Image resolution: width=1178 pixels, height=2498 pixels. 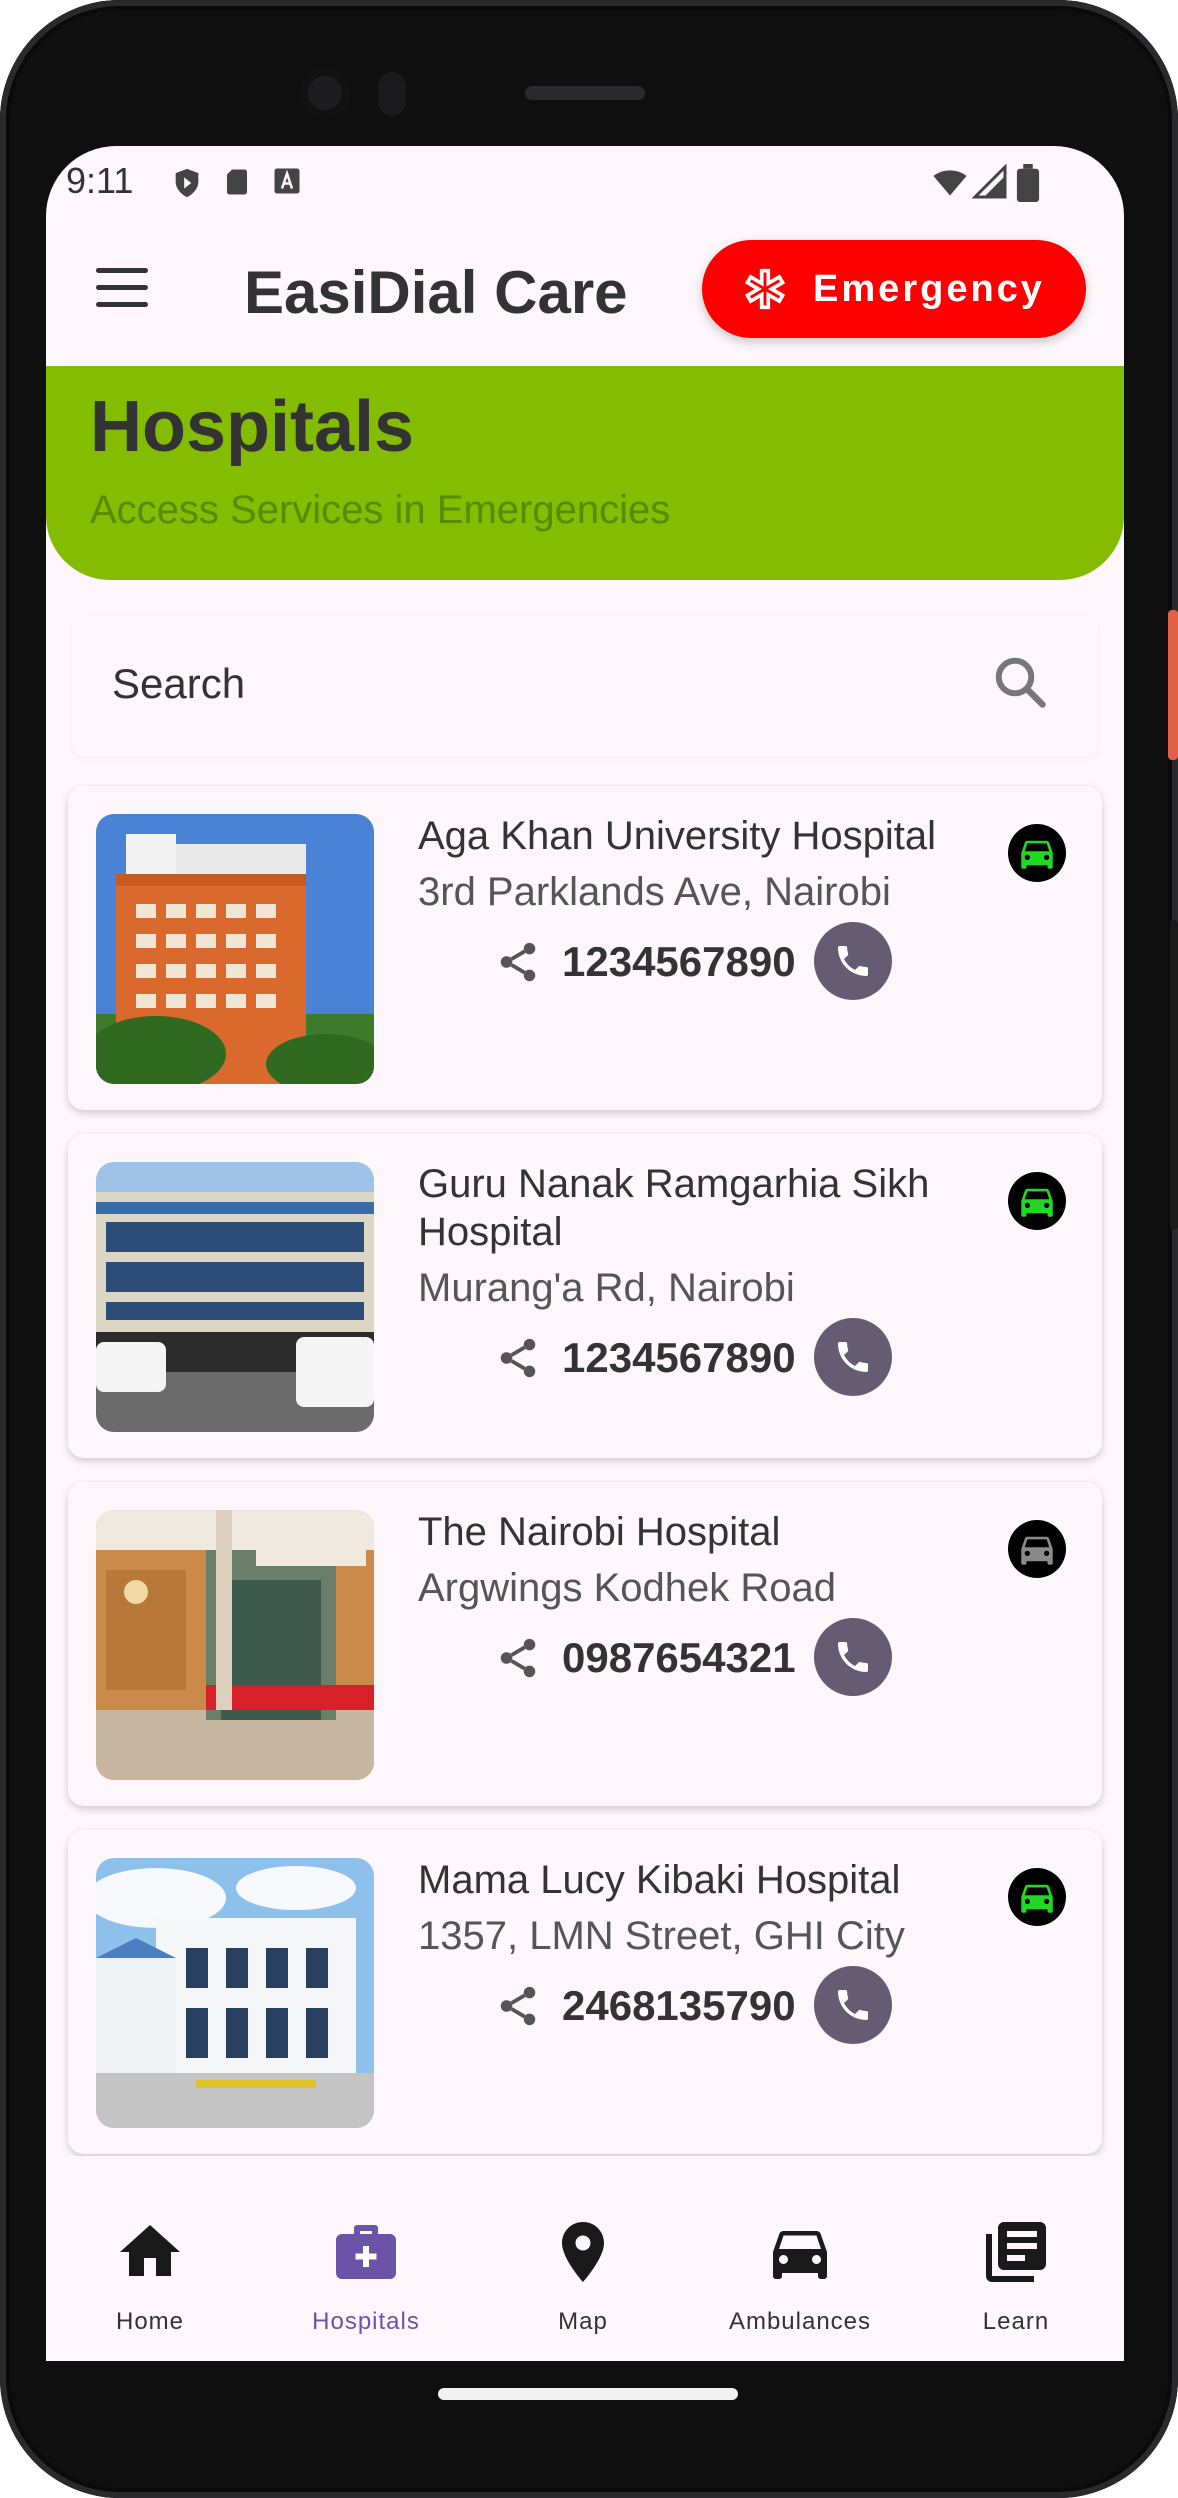 I want to click on nav-item-home: Home, so click(x=150, y=2258).